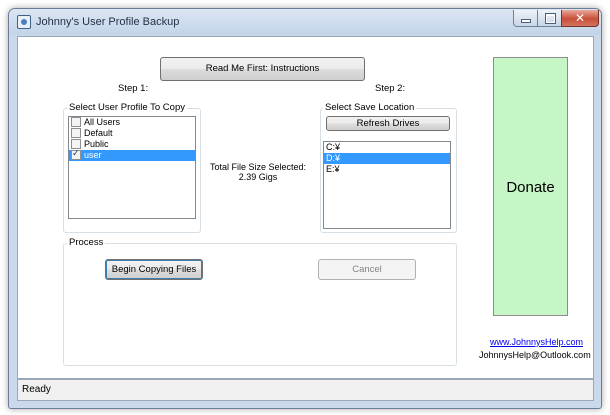  What do you see at coordinates (132, 154) in the screenshot?
I see `profile-item: user` at bounding box center [132, 154].